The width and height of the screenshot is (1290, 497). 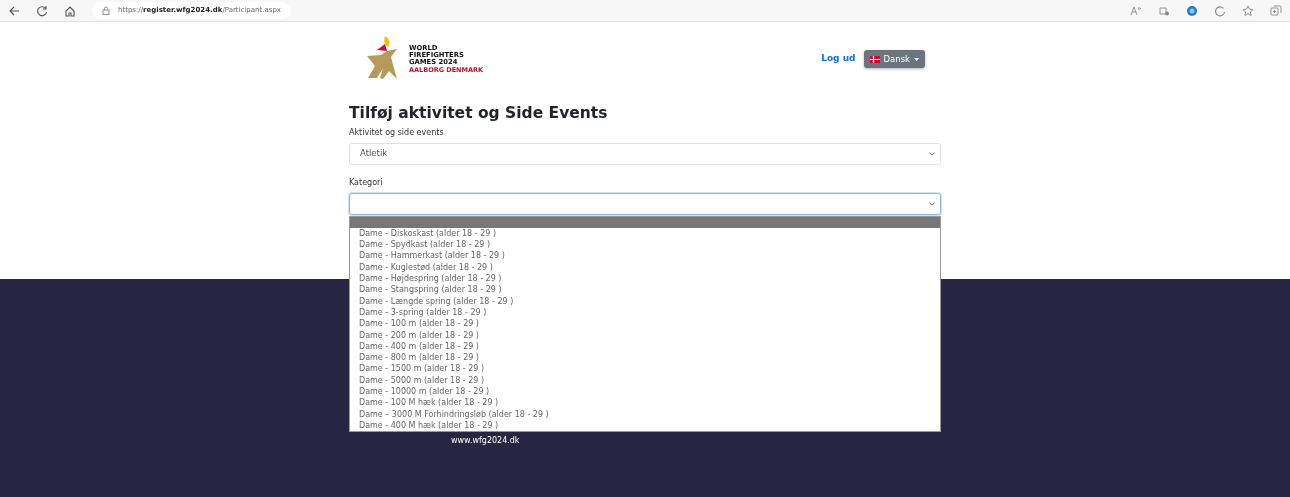 I want to click on dropdown-option: Dame - Hammerkast (alder 18 - 29 ), so click(x=645, y=256).